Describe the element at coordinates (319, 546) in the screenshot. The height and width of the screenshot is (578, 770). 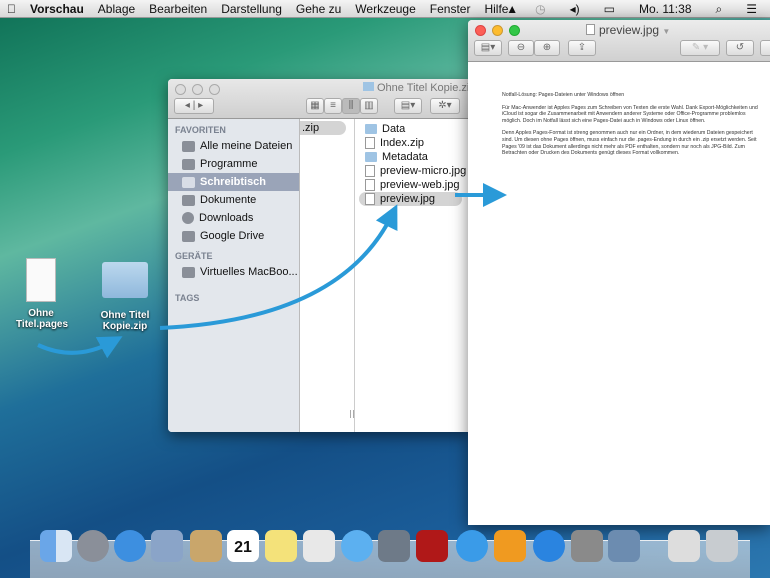
I see `reminders-dock-icon` at that location.